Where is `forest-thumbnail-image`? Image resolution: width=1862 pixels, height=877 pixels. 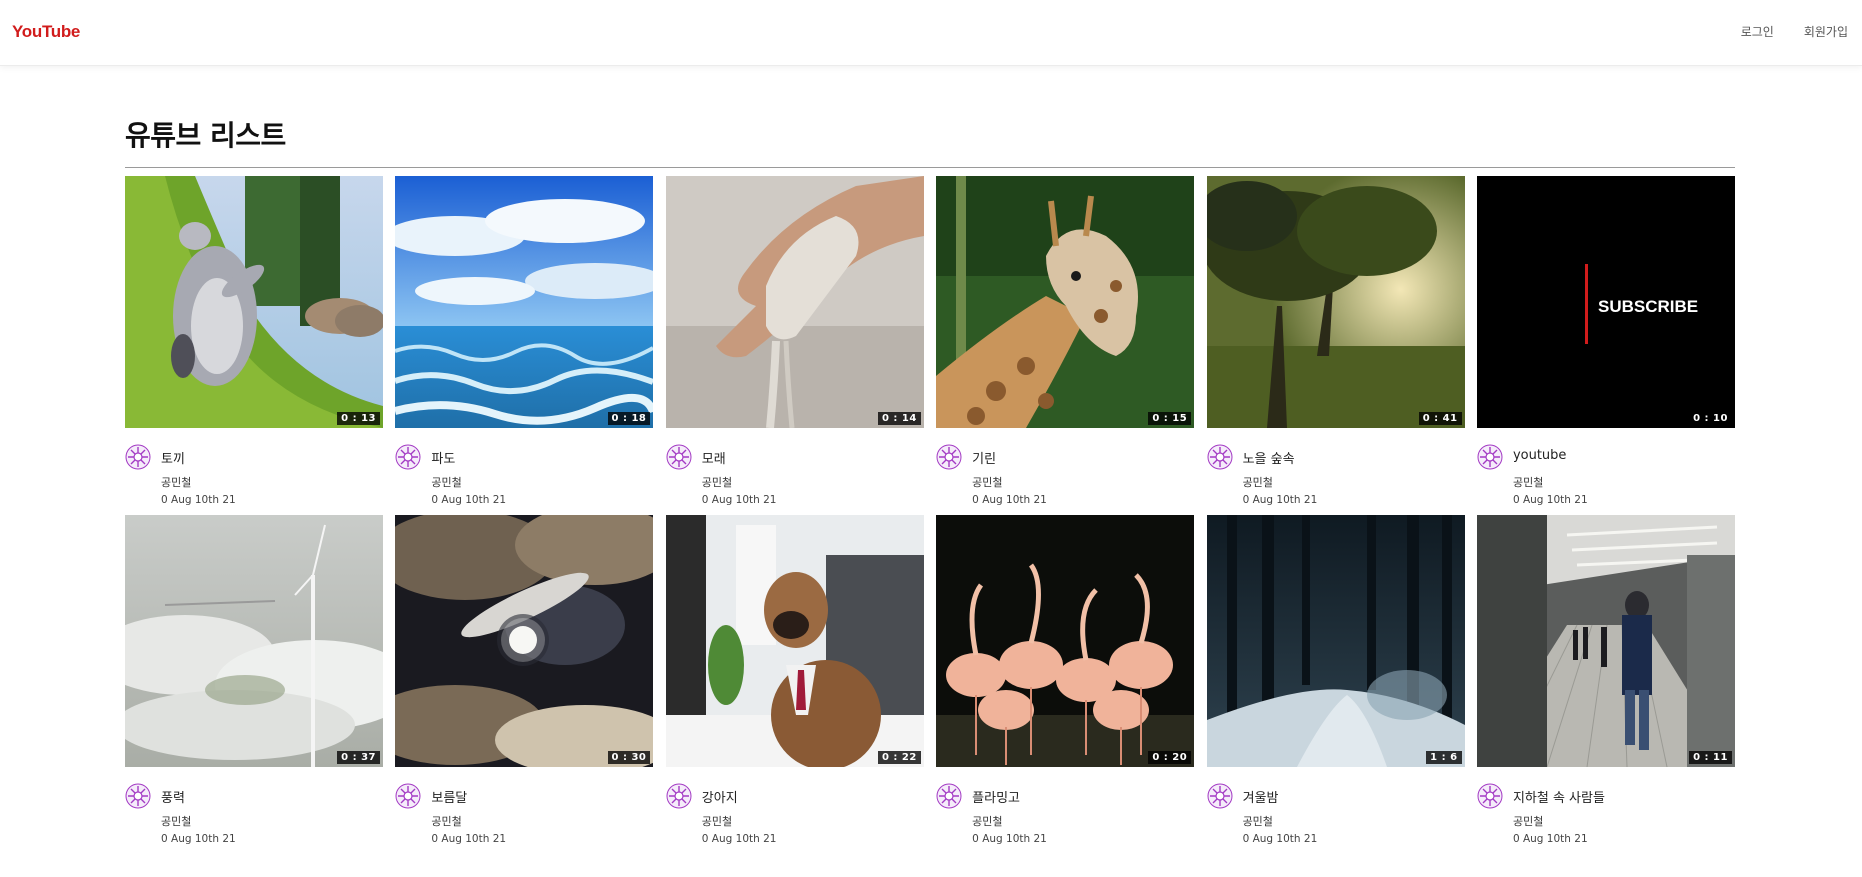 forest-thumbnail-image is located at coordinates (1335, 302).